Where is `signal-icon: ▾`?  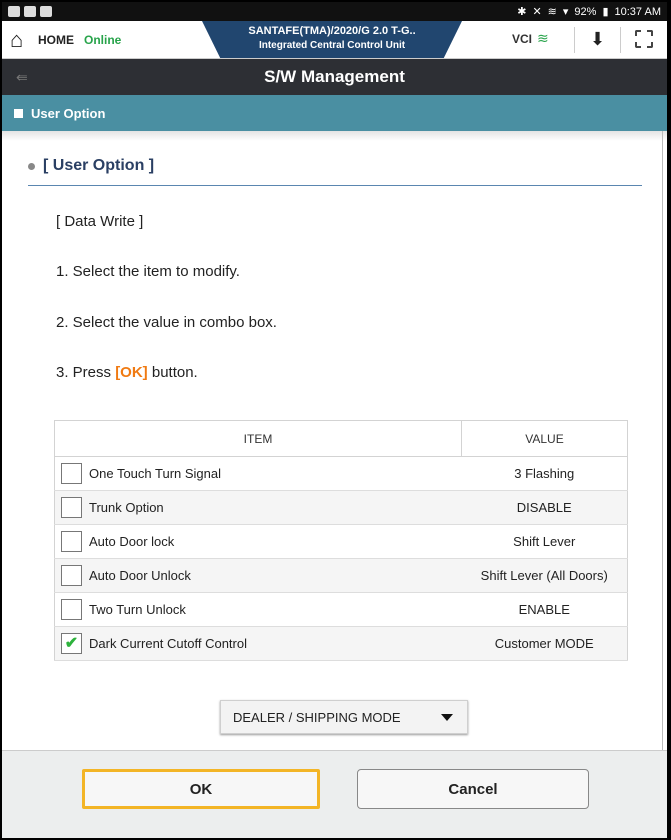 signal-icon: ▾ is located at coordinates (565, 12).